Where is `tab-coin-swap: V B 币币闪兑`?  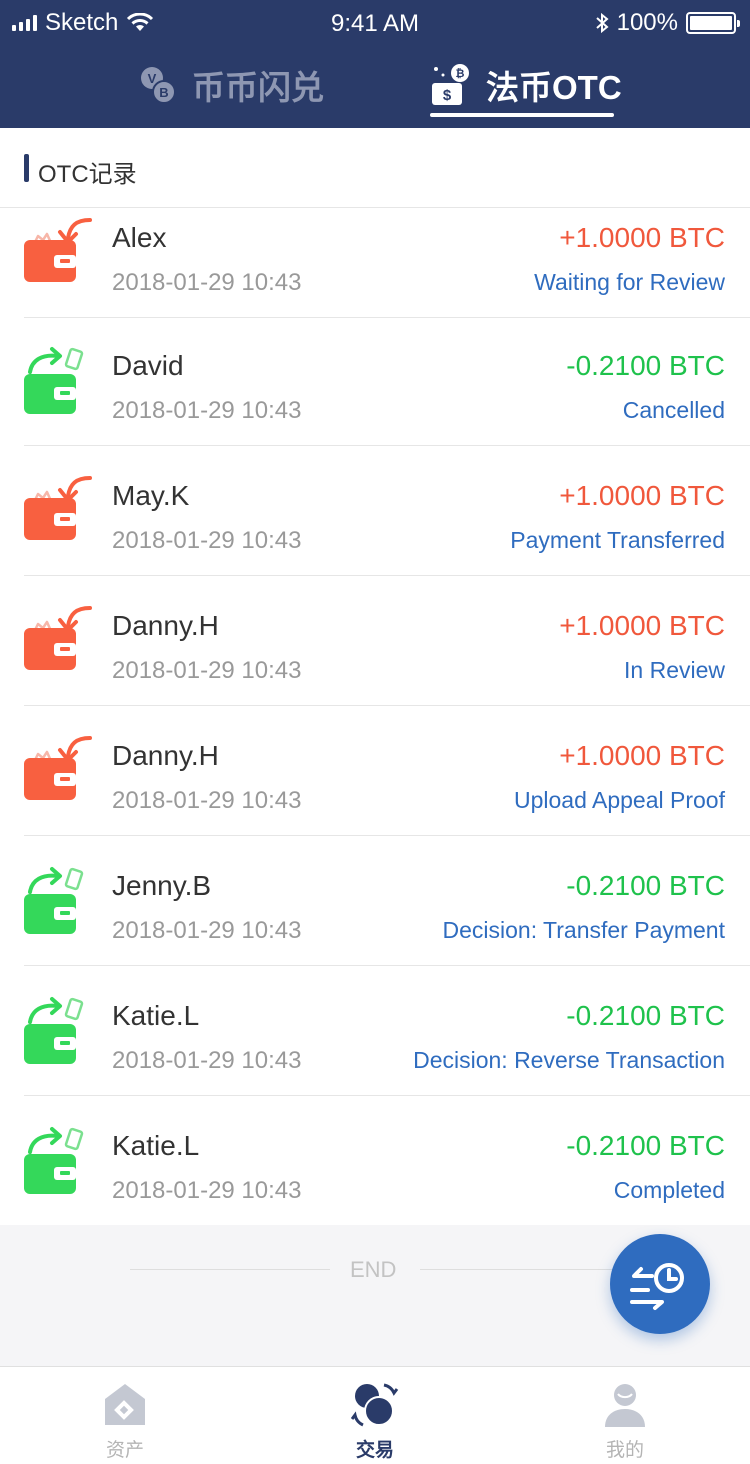
tab-coin-swap: V B 币币闪兑 is located at coordinates (230, 85).